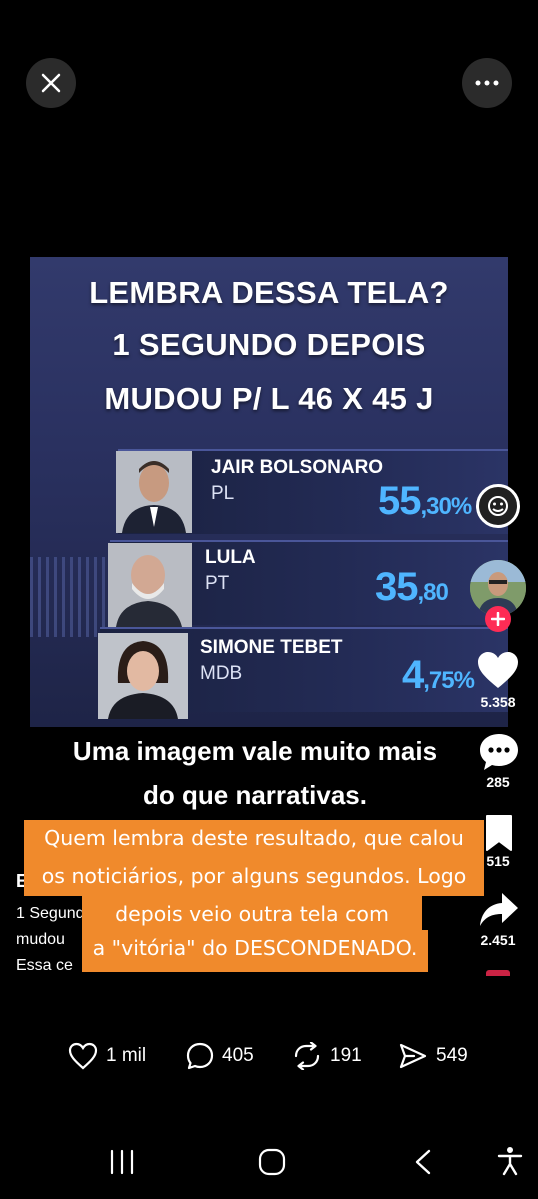 This screenshot has width=538, height=1199. I want to click on like-button, so click(498, 672).